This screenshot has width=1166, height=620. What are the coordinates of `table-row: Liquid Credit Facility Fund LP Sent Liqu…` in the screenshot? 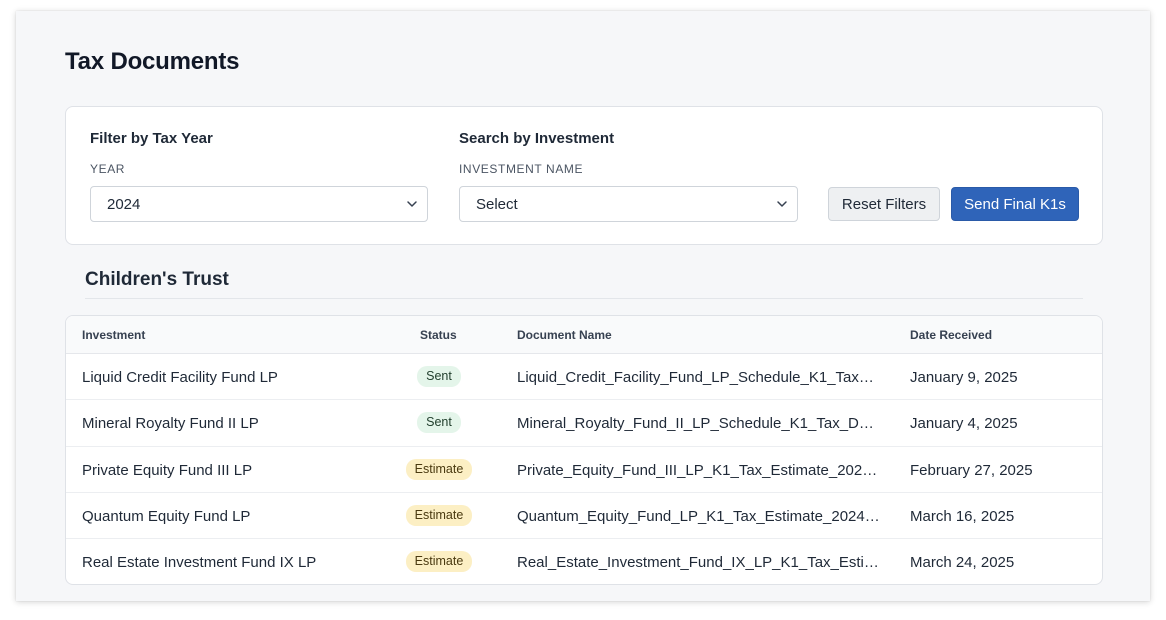 It's located at (584, 377).